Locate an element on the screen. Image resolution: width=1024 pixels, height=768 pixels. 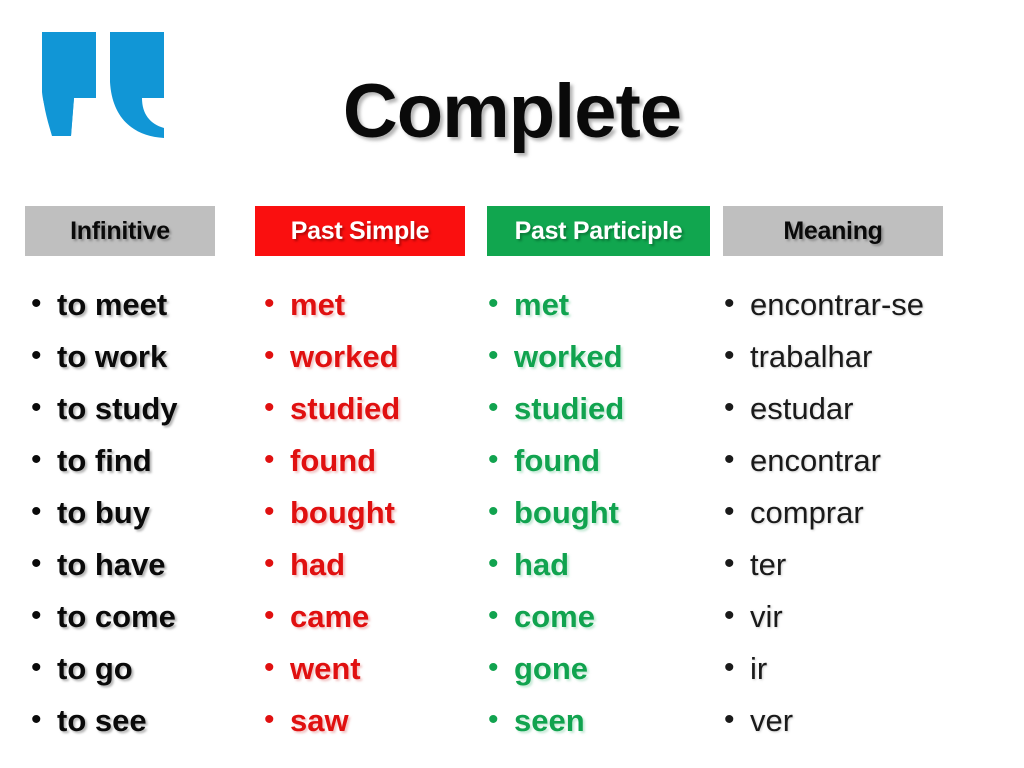
column-header-label: Infinitive is located at coordinates (120, 230).